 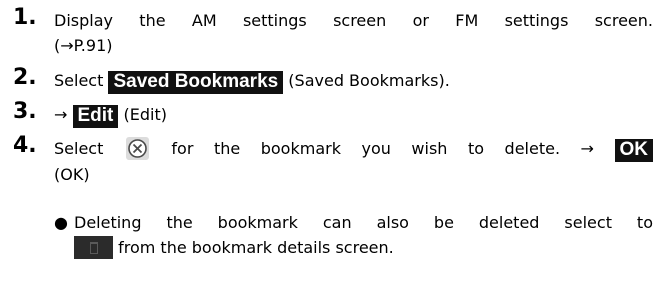 I want to click on arrow-symbol: →, so click(x=61, y=114).